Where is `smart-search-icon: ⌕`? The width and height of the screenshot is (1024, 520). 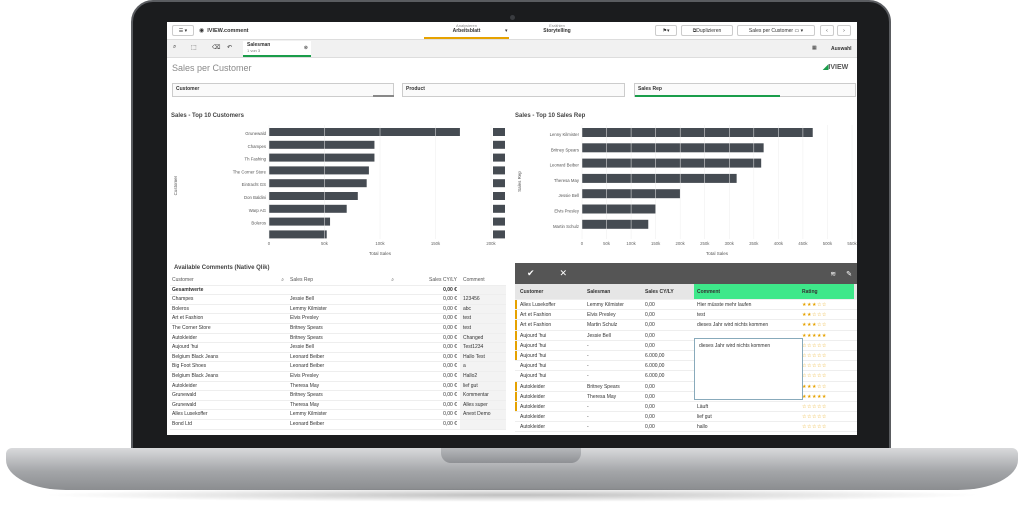 smart-search-icon: ⌕ is located at coordinates (174, 47).